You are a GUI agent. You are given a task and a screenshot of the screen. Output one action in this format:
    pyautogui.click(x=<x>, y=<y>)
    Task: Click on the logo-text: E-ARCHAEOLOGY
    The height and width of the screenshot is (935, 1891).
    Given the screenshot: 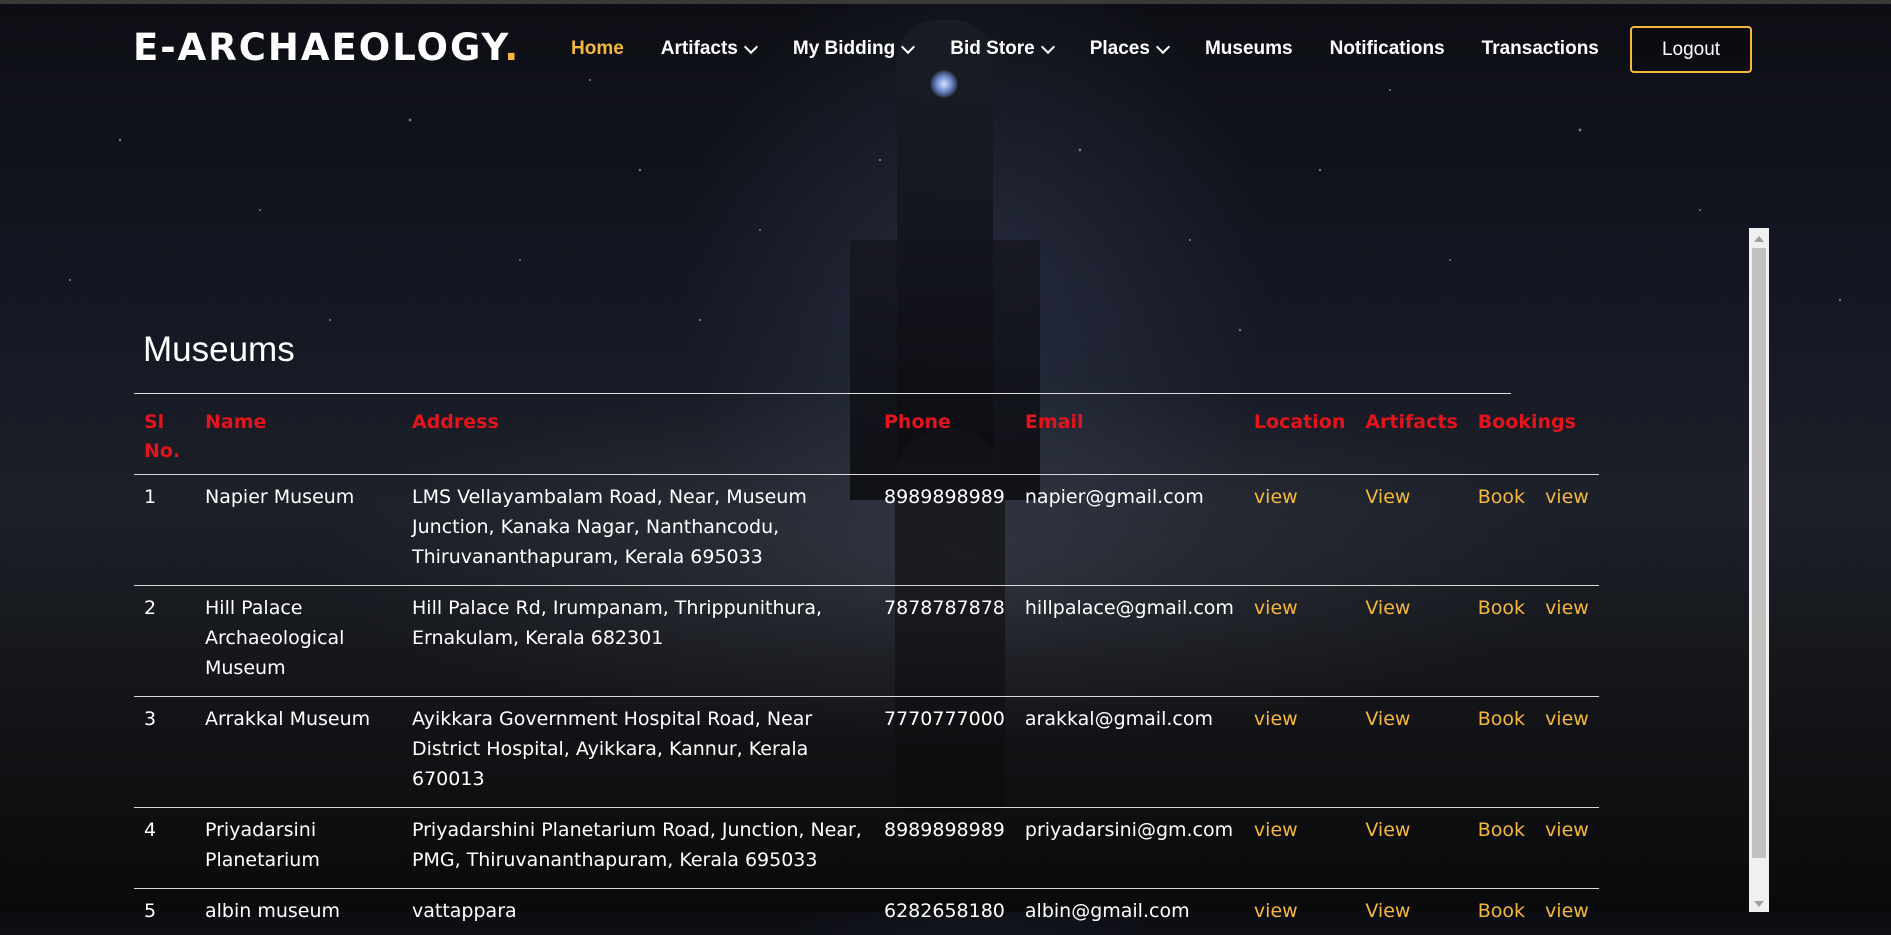 What is the action you would take?
    pyautogui.click(x=318, y=47)
    